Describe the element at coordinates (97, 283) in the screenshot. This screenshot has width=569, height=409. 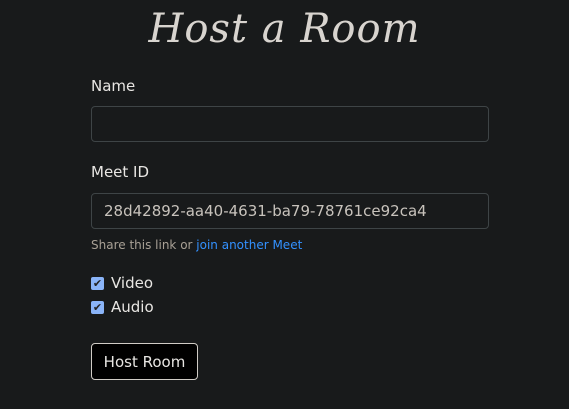
I see `video-checkbox: ✔` at that location.